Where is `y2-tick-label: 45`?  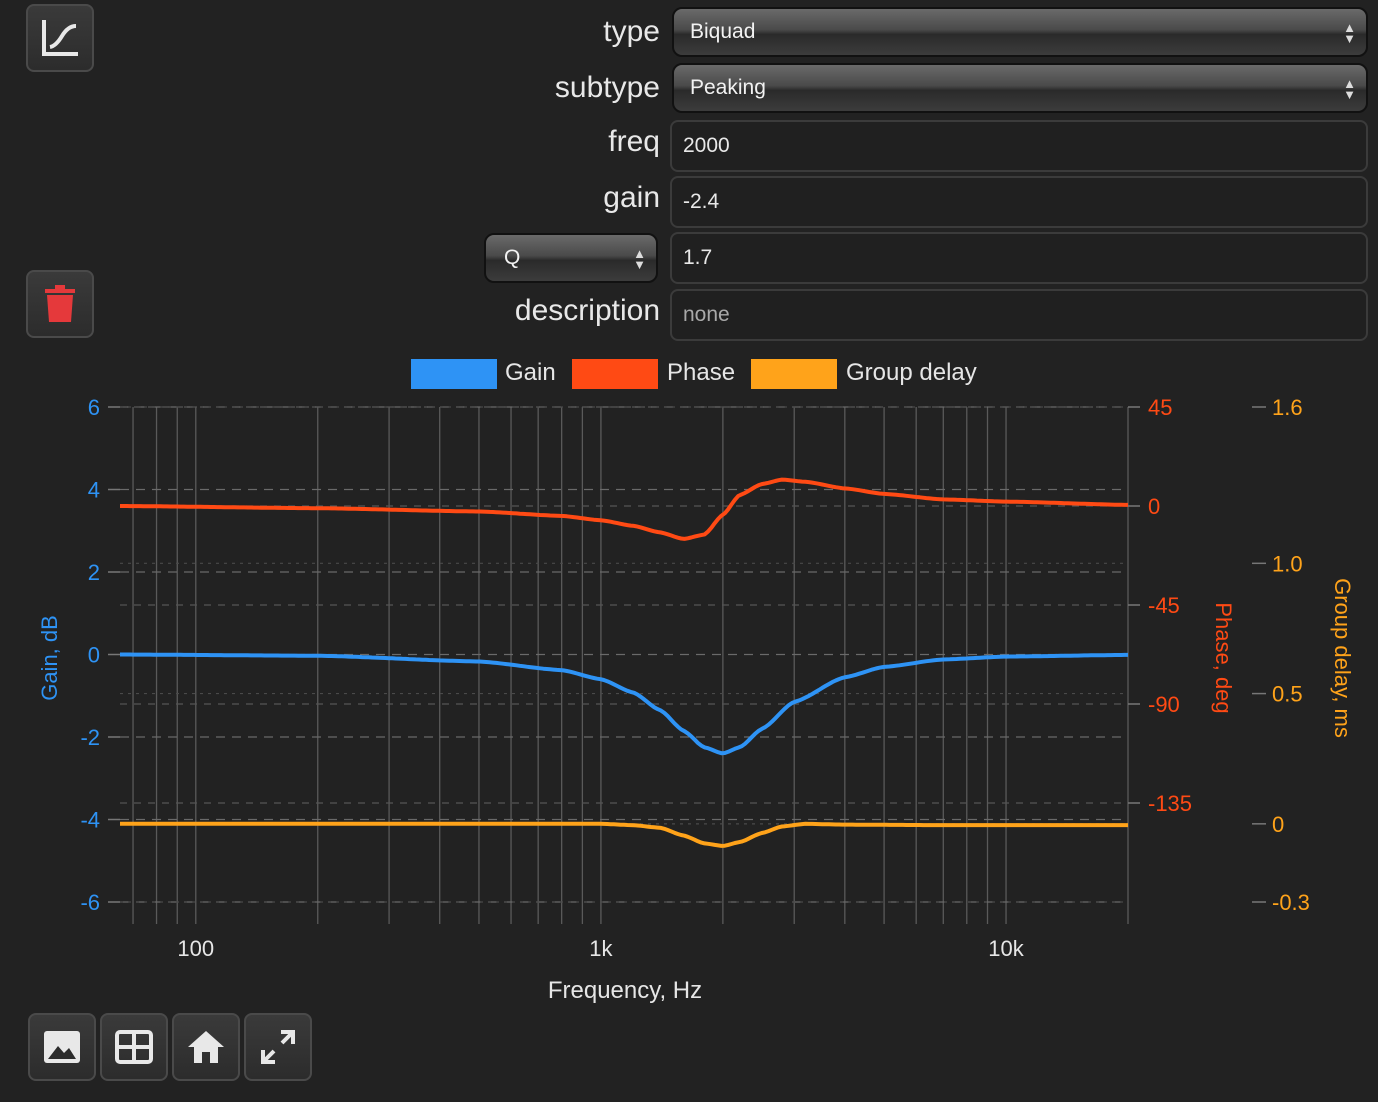
y2-tick-label: 45 is located at coordinates (1160, 407).